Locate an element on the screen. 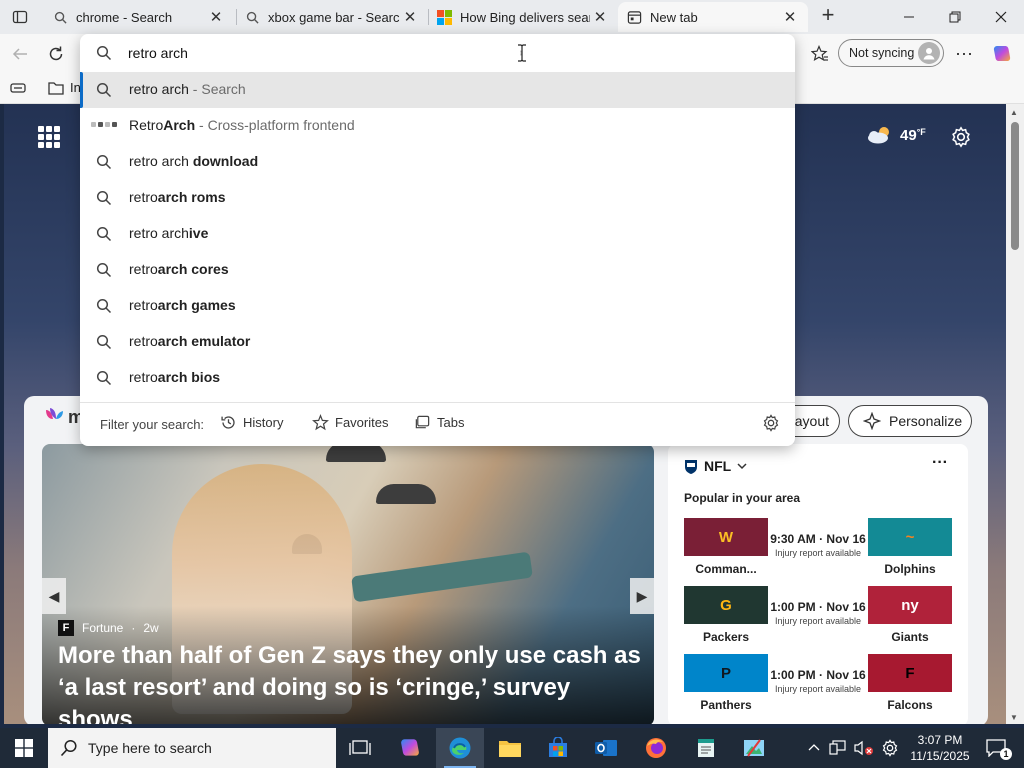 This screenshot has width=1024, height=768. favorites-folder: In is located at coordinates (64, 87).